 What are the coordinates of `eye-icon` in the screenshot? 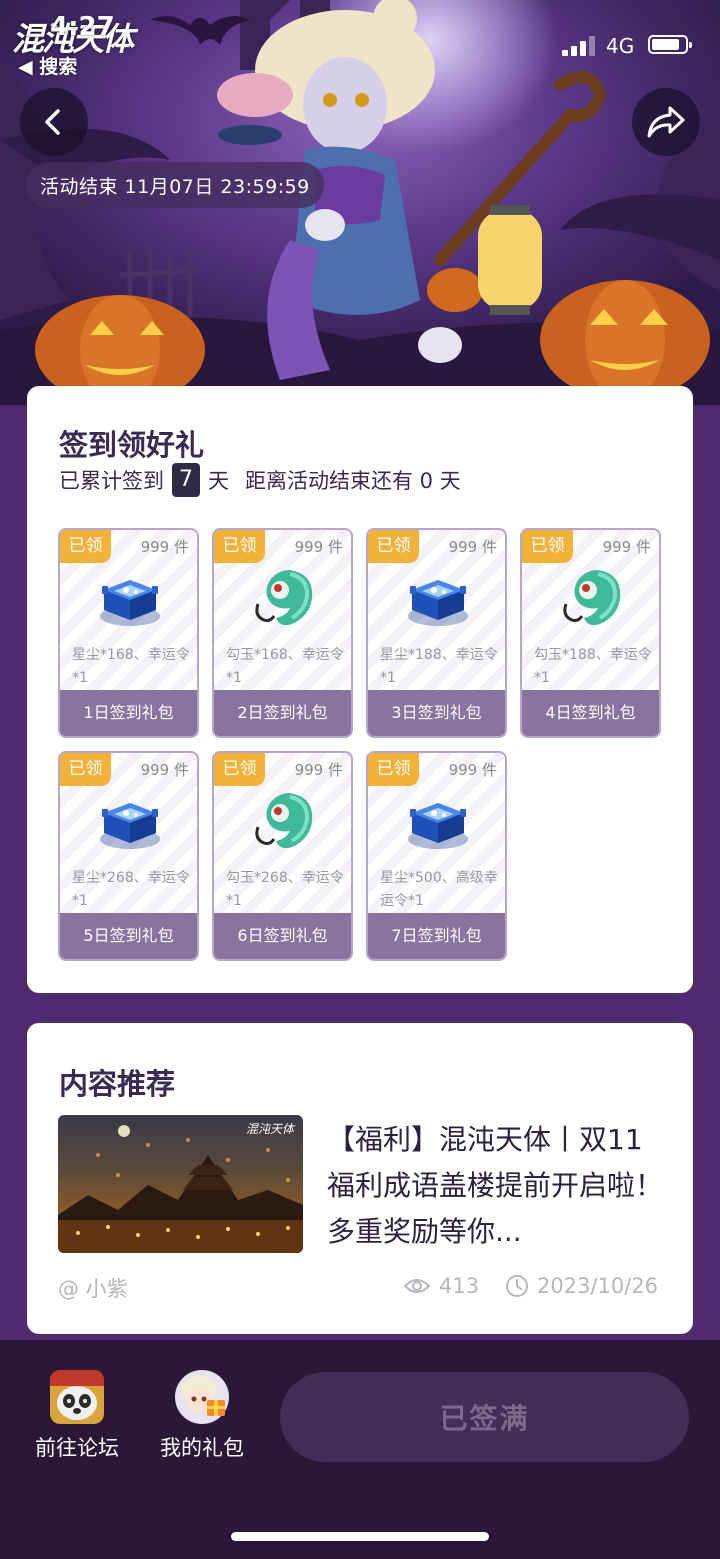 It's located at (417, 1286).